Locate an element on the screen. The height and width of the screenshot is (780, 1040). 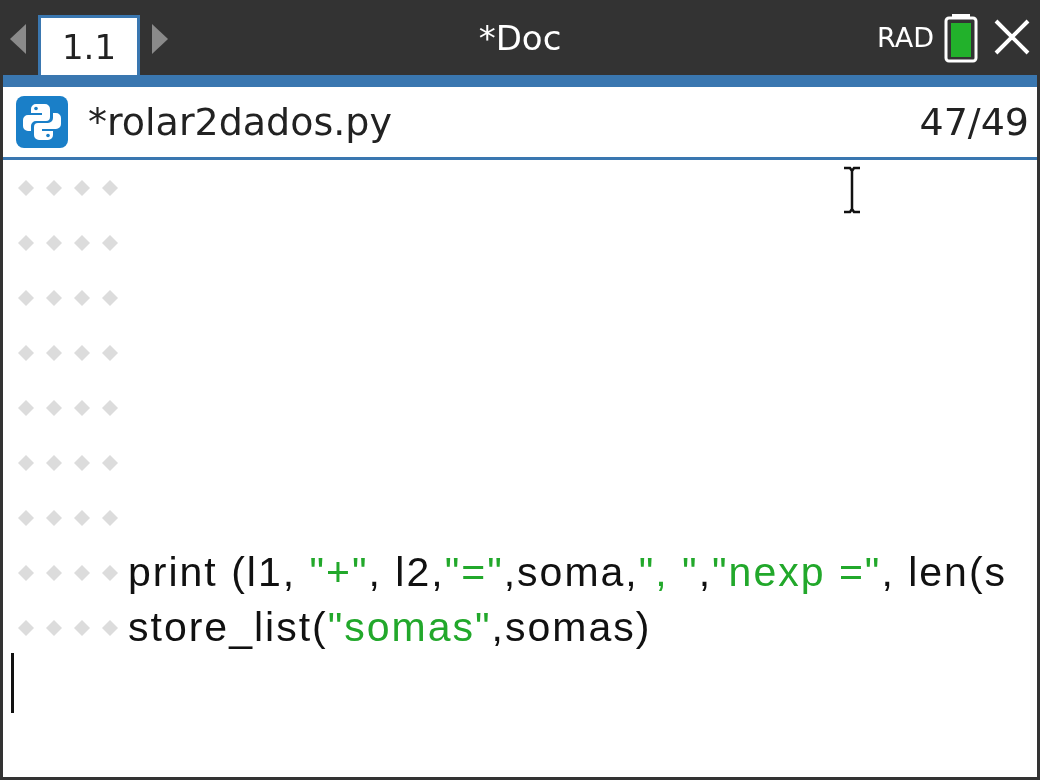
line-position: 47/49 is located at coordinates (974, 122).